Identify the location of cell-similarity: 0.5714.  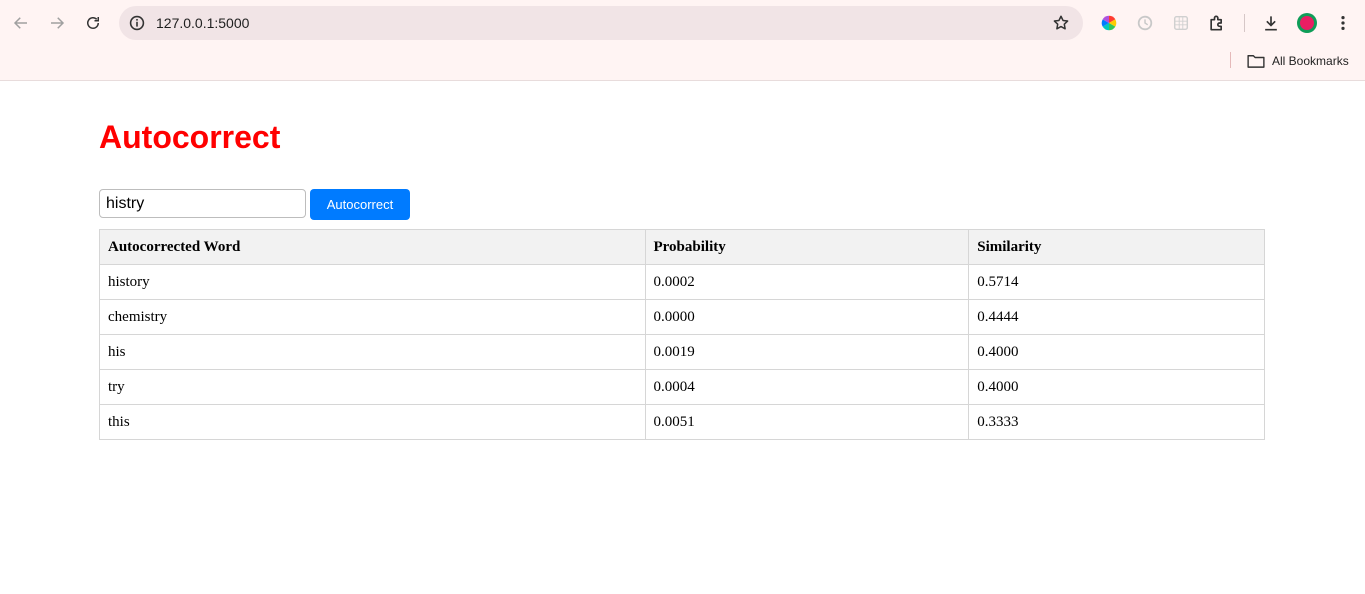
(1116, 282).